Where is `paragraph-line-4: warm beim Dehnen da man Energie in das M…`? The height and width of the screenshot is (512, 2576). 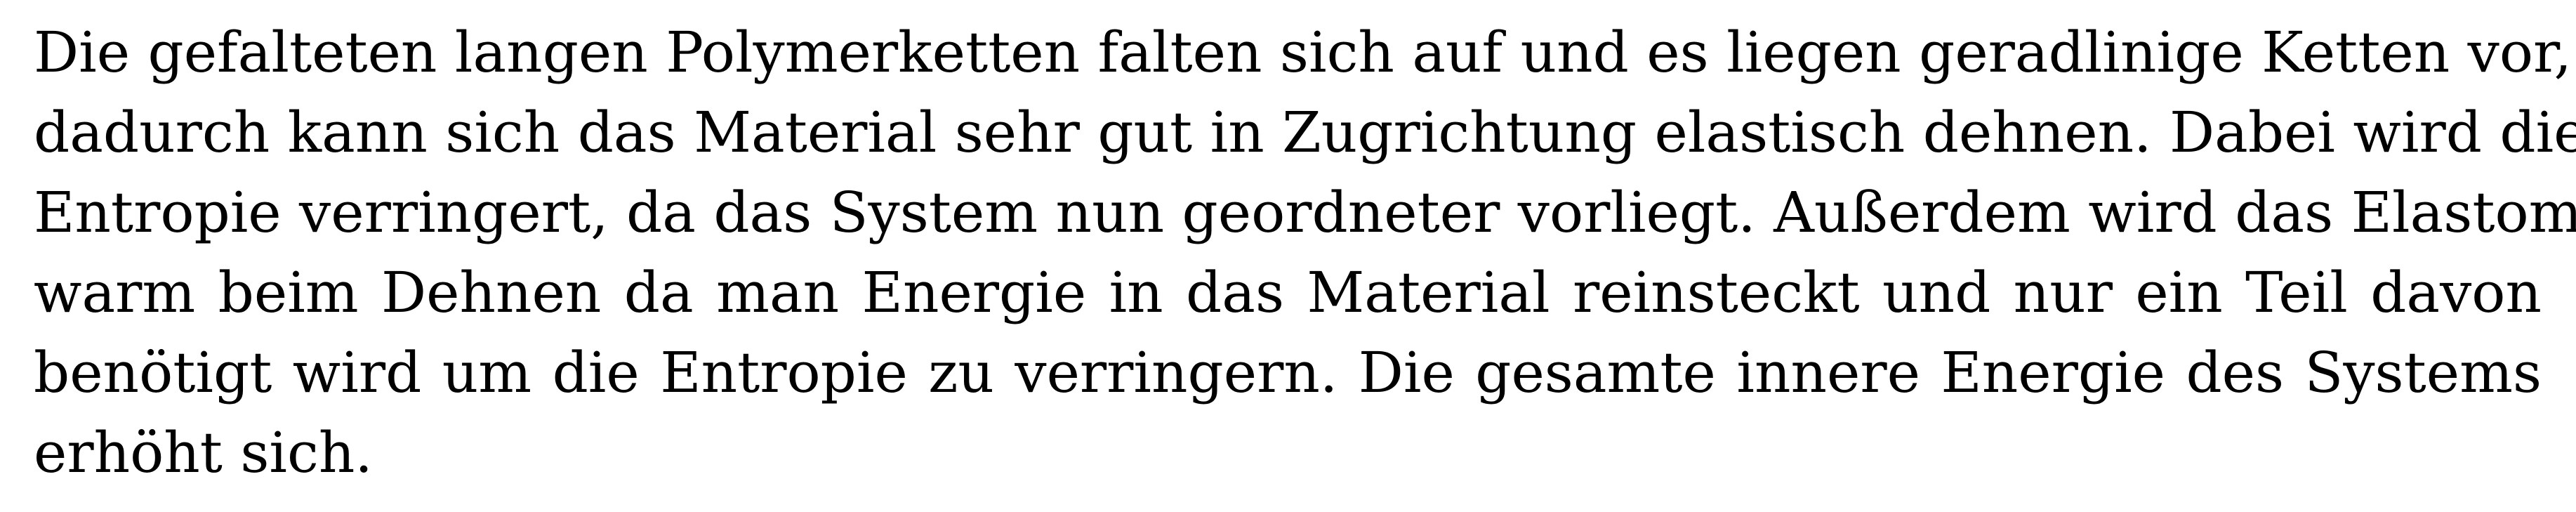 paragraph-line-4: warm beim Dehnen da man Energie in das M… is located at coordinates (1288, 292).